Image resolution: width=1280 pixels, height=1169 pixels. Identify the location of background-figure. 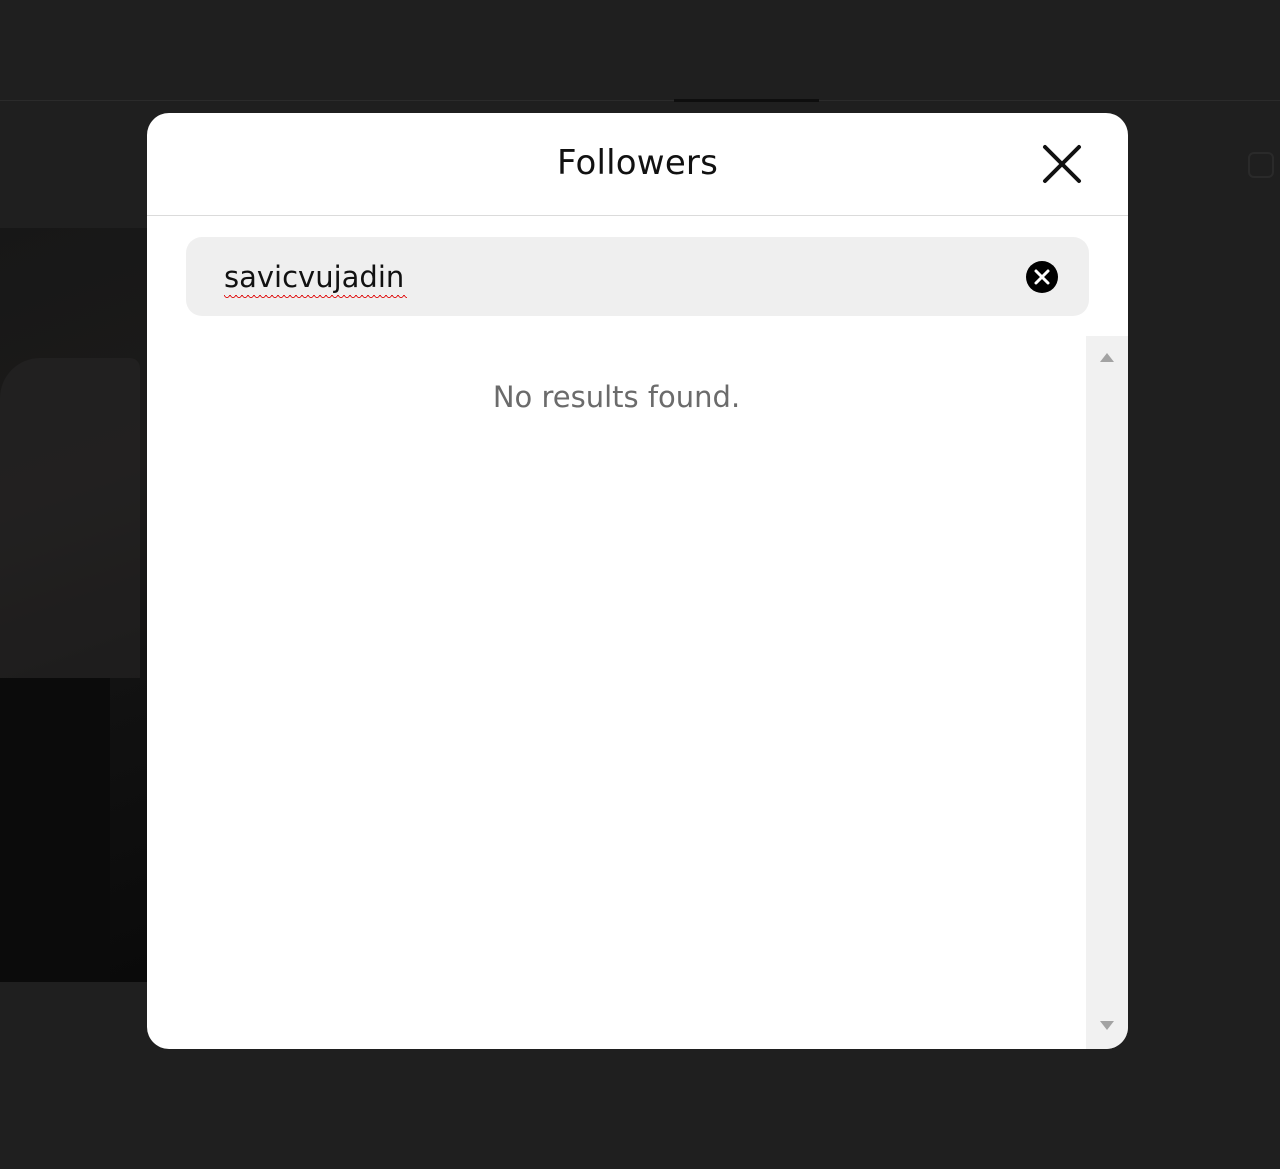
(70, 518).